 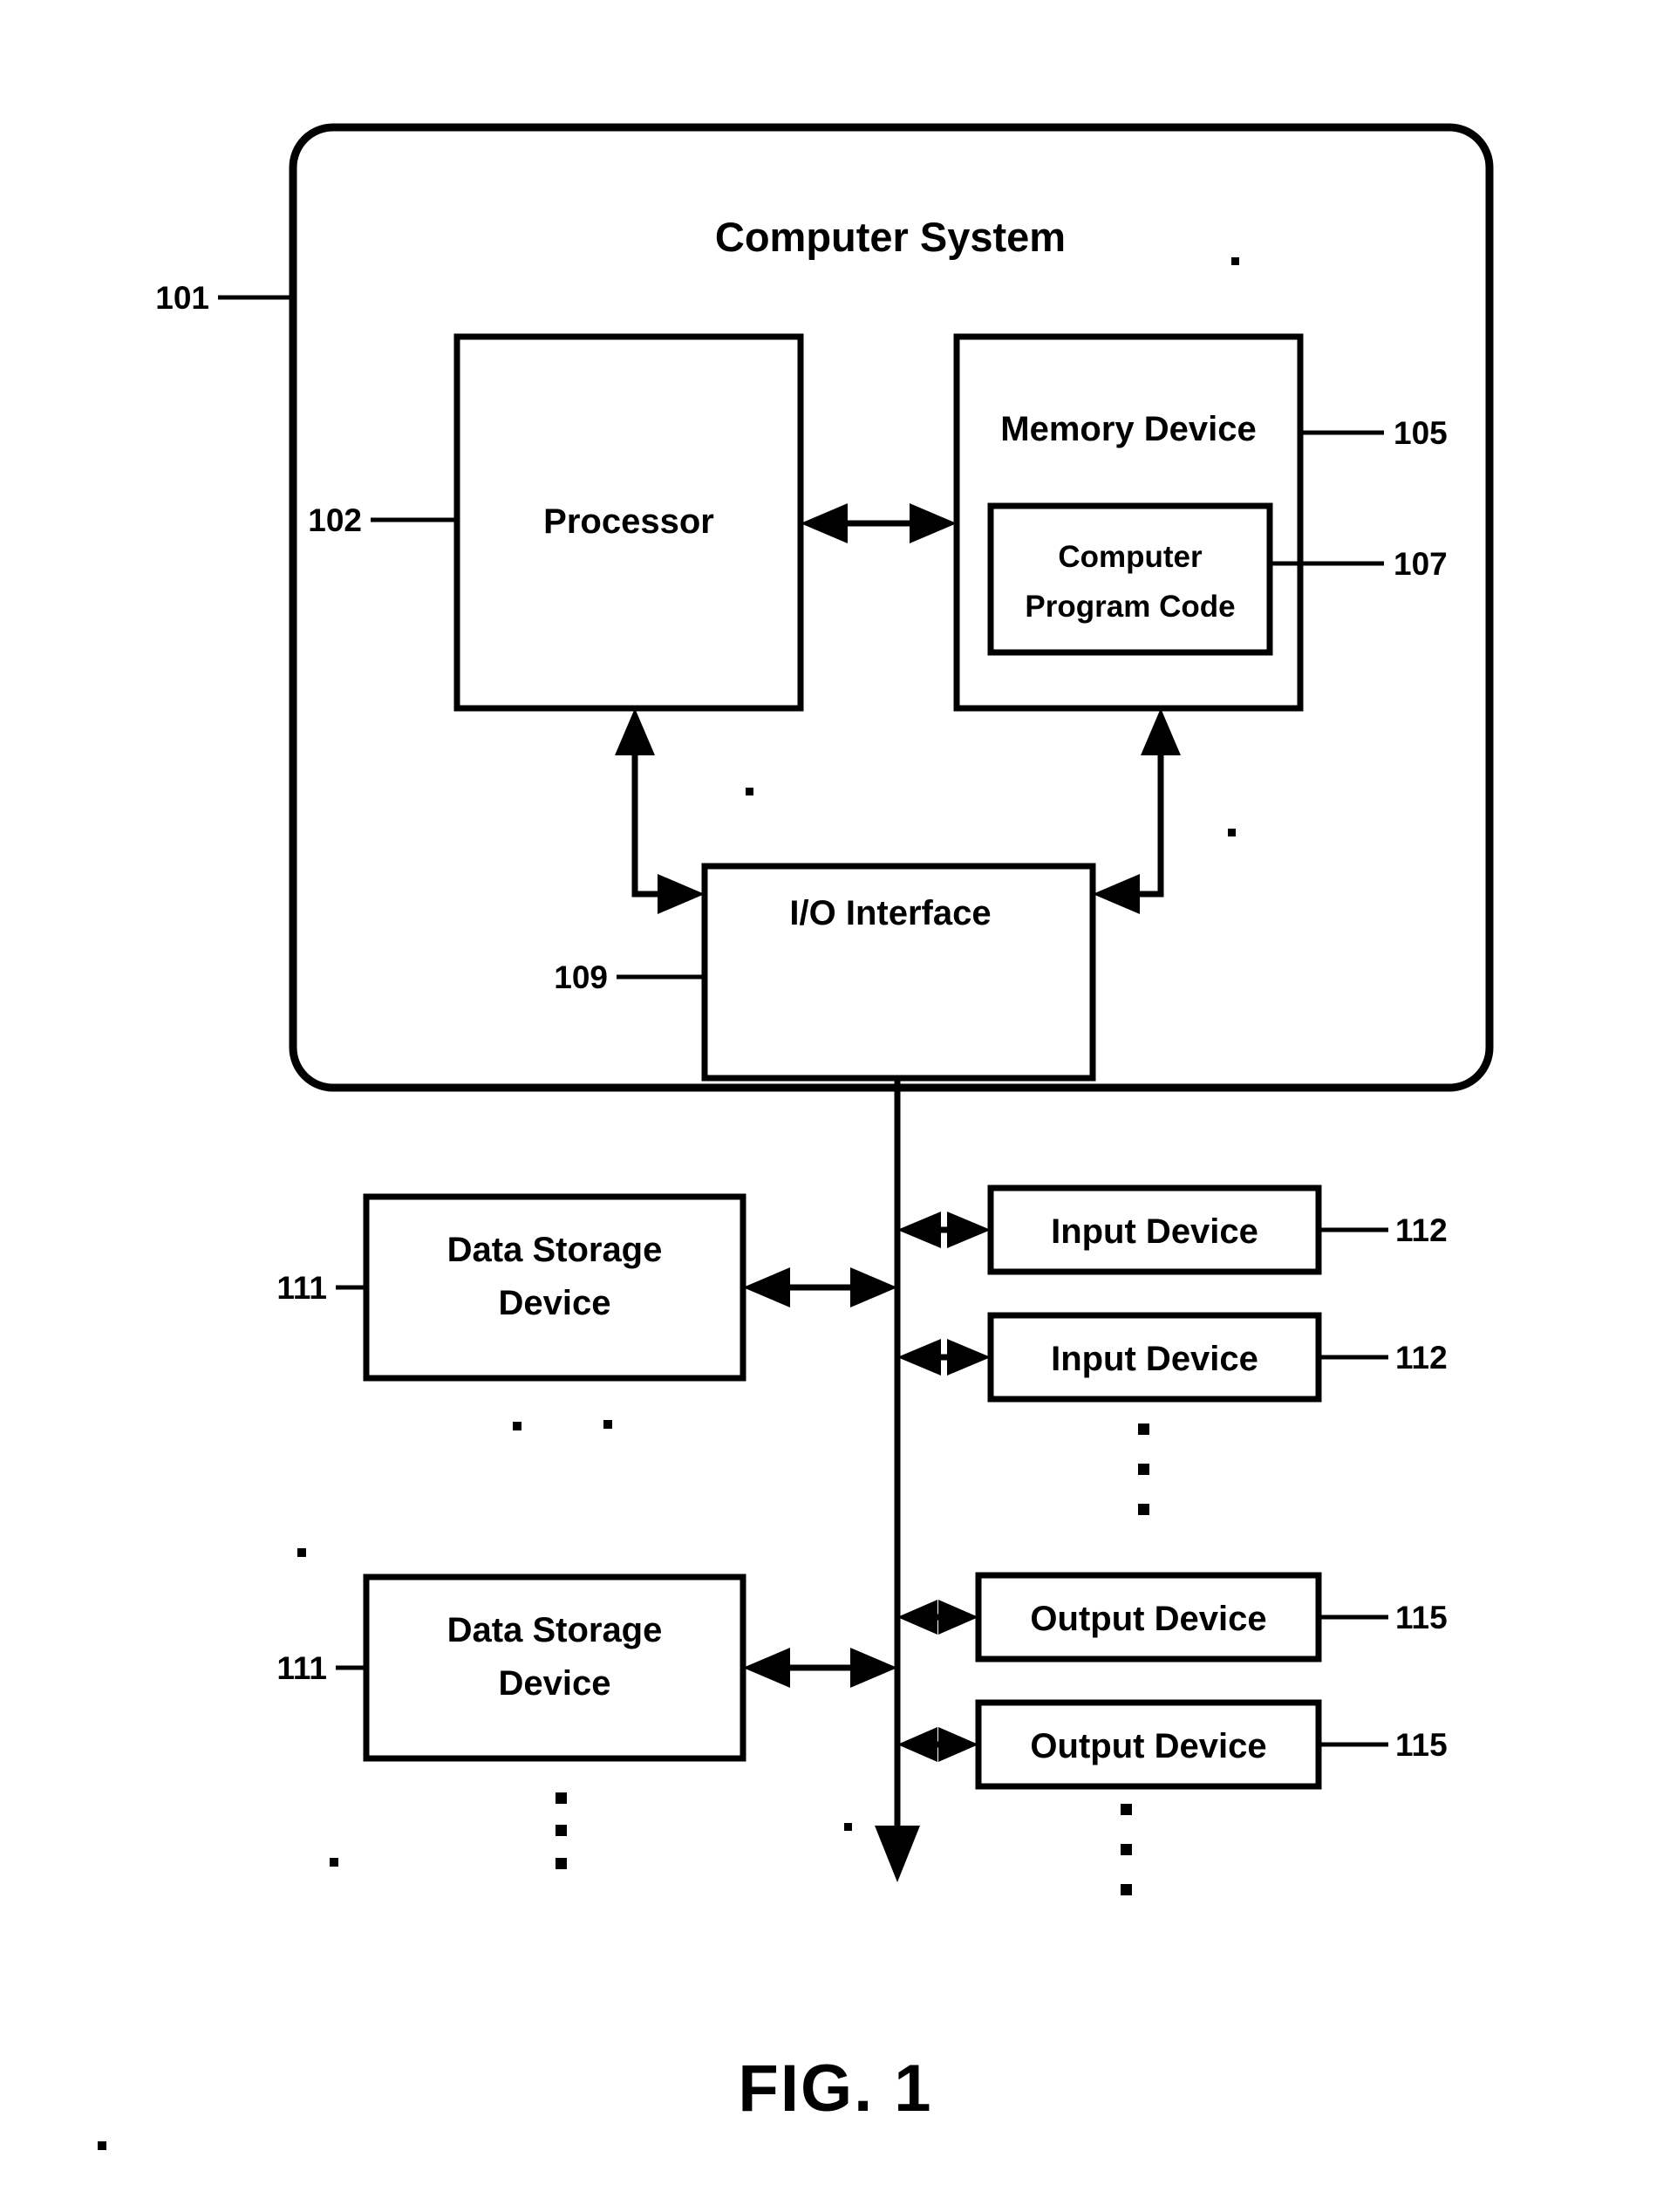 What do you see at coordinates (654, 822) in the screenshot?
I see `io-processor-path` at bounding box center [654, 822].